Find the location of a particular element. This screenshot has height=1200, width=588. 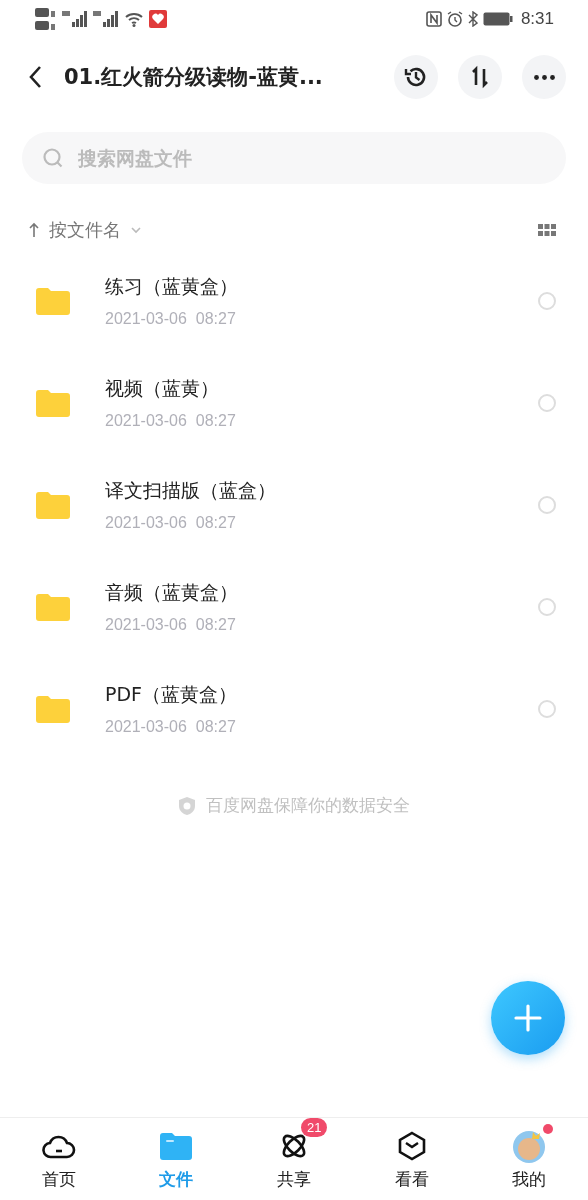

nfc-icon is located at coordinates (433, 19).